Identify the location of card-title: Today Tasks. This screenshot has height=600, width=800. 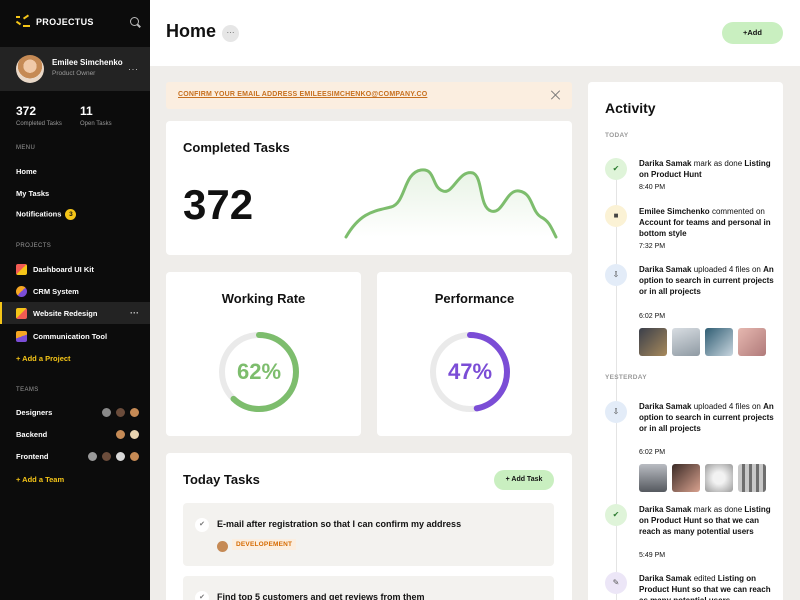
(221, 479).